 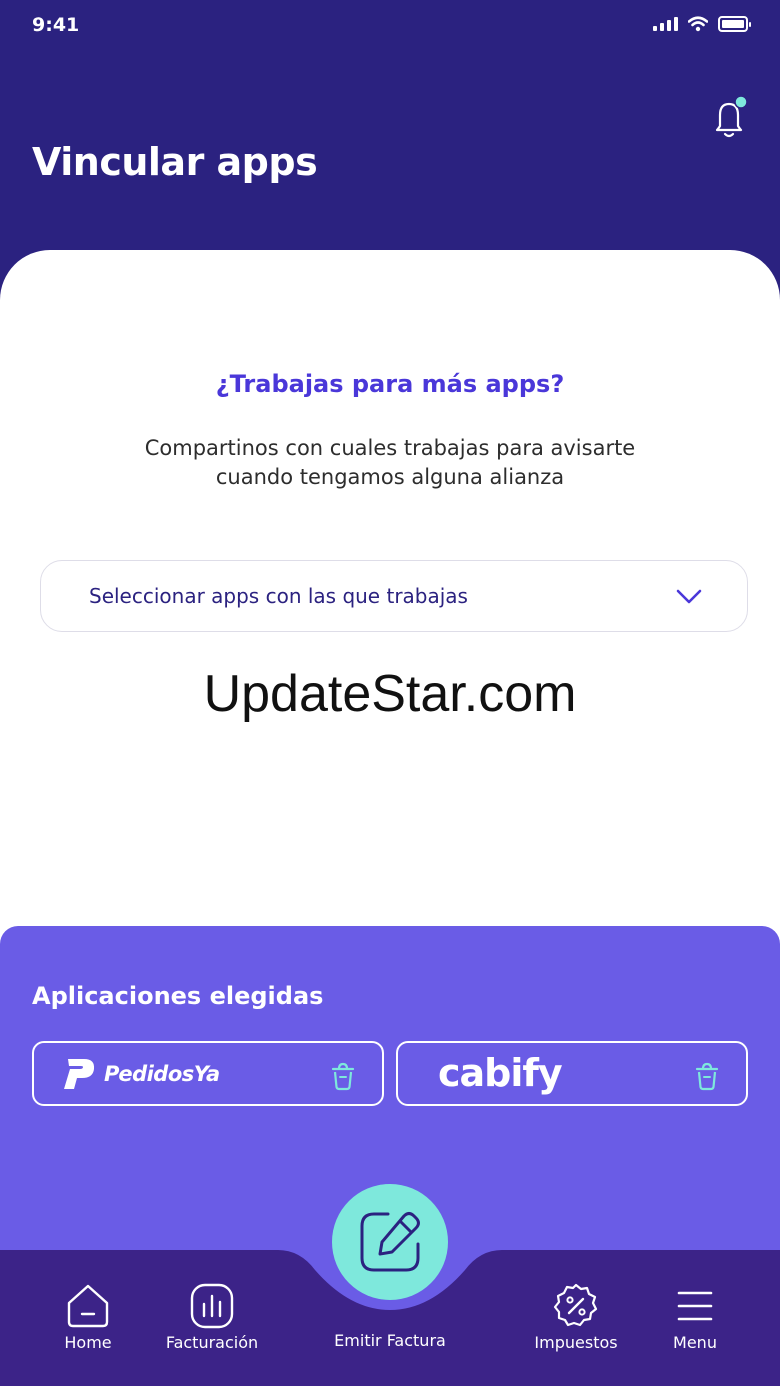 I want to click on watermark-text: UpdateStar.com, so click(x=390, y=694).